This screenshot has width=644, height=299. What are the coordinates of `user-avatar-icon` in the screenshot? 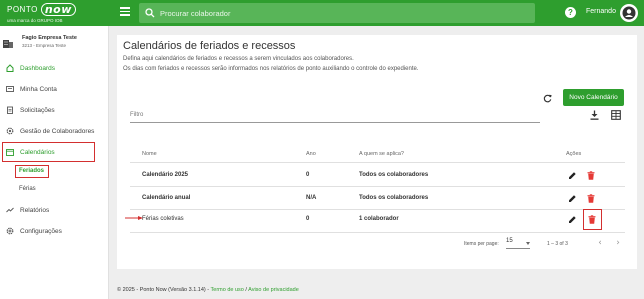 It's located at (629, 13).